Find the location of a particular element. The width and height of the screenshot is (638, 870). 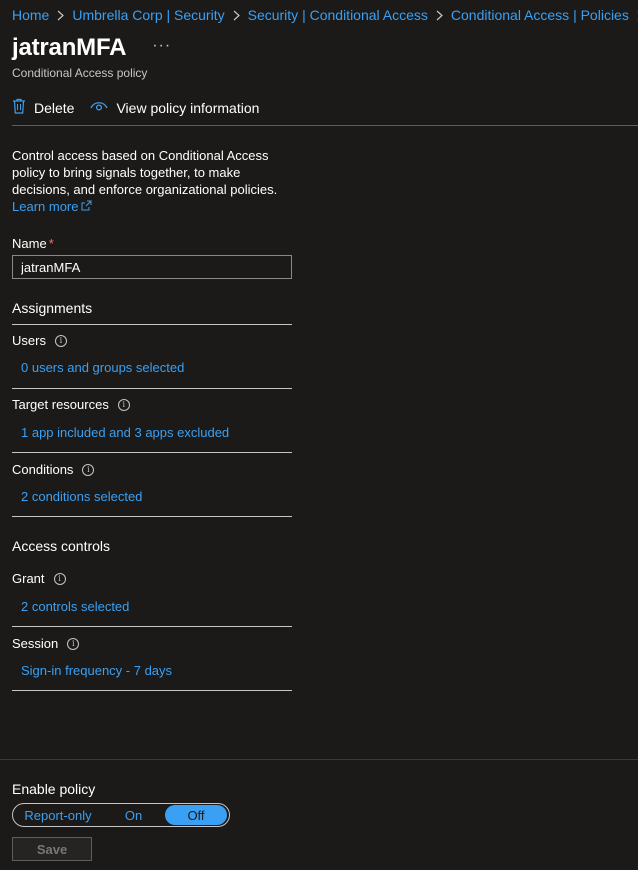

breadcrumb-security-conditional-access: Security | Conditional Access is located at coordinates (338, 15).